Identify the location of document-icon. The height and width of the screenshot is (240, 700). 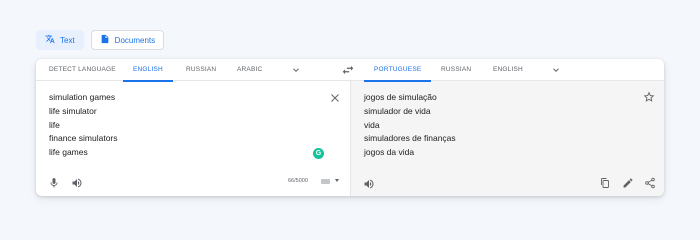
(105, 40).